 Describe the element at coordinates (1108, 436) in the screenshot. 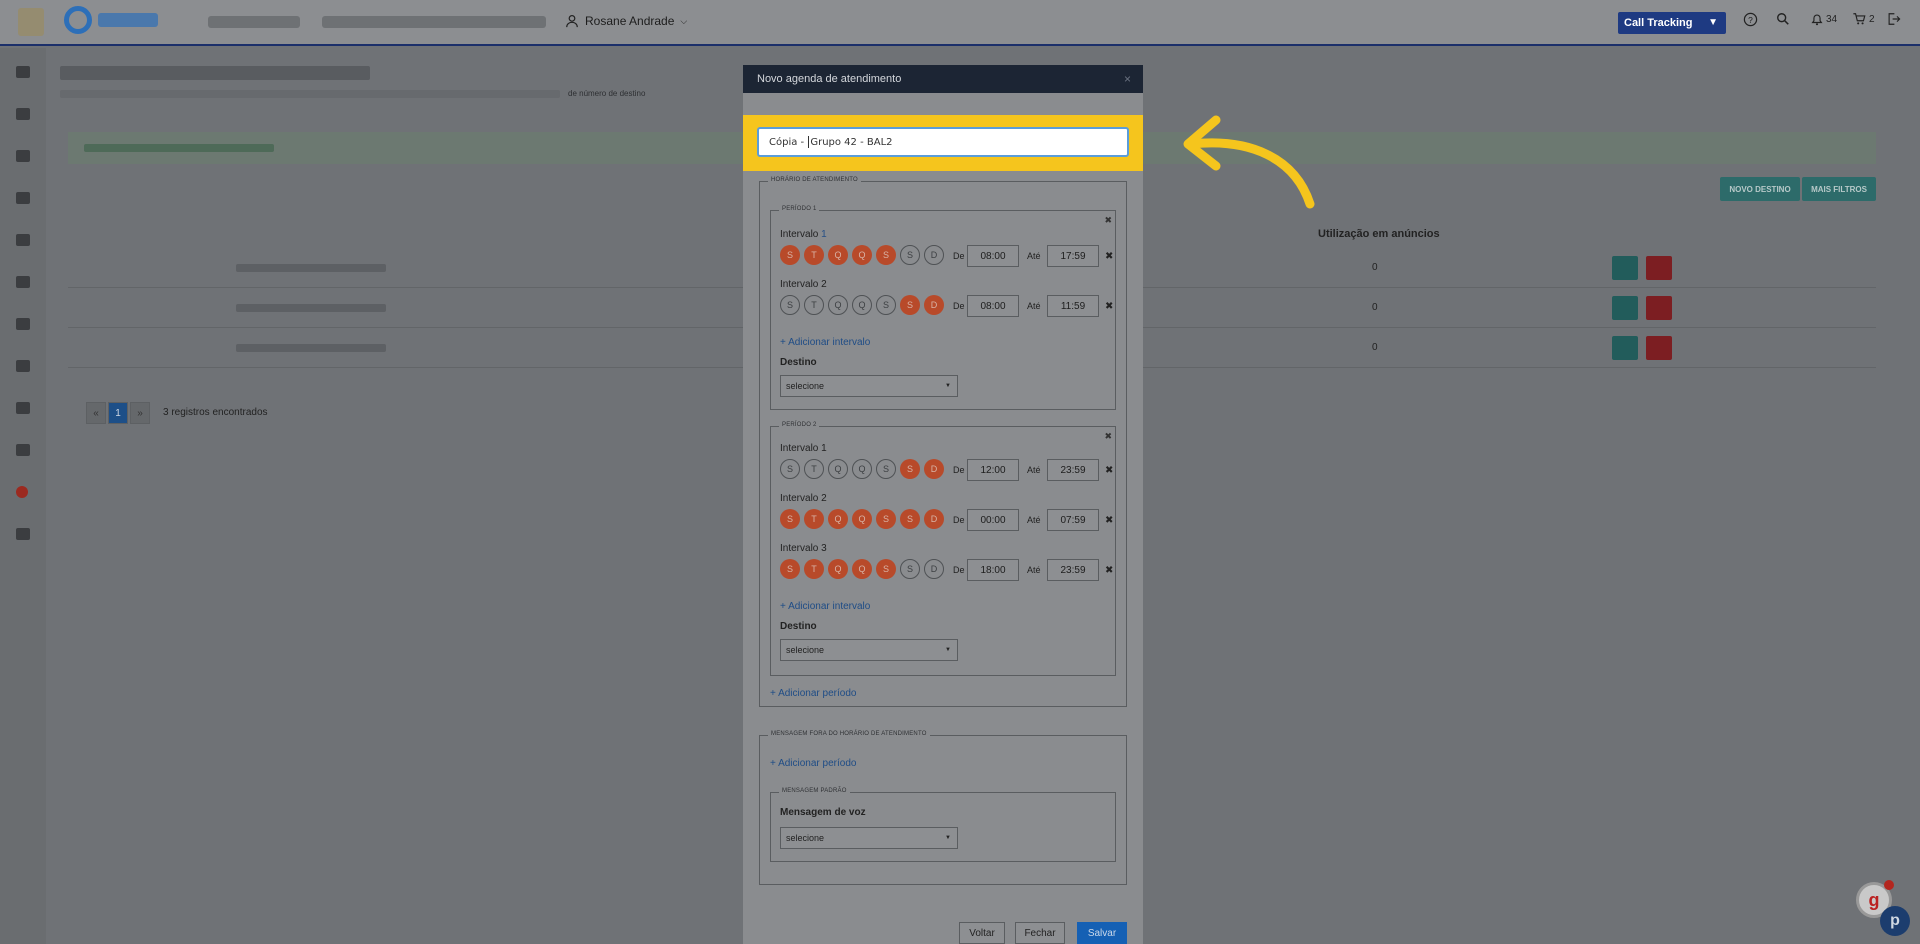

I see `remove-period-2-icon: ✖` at that location.